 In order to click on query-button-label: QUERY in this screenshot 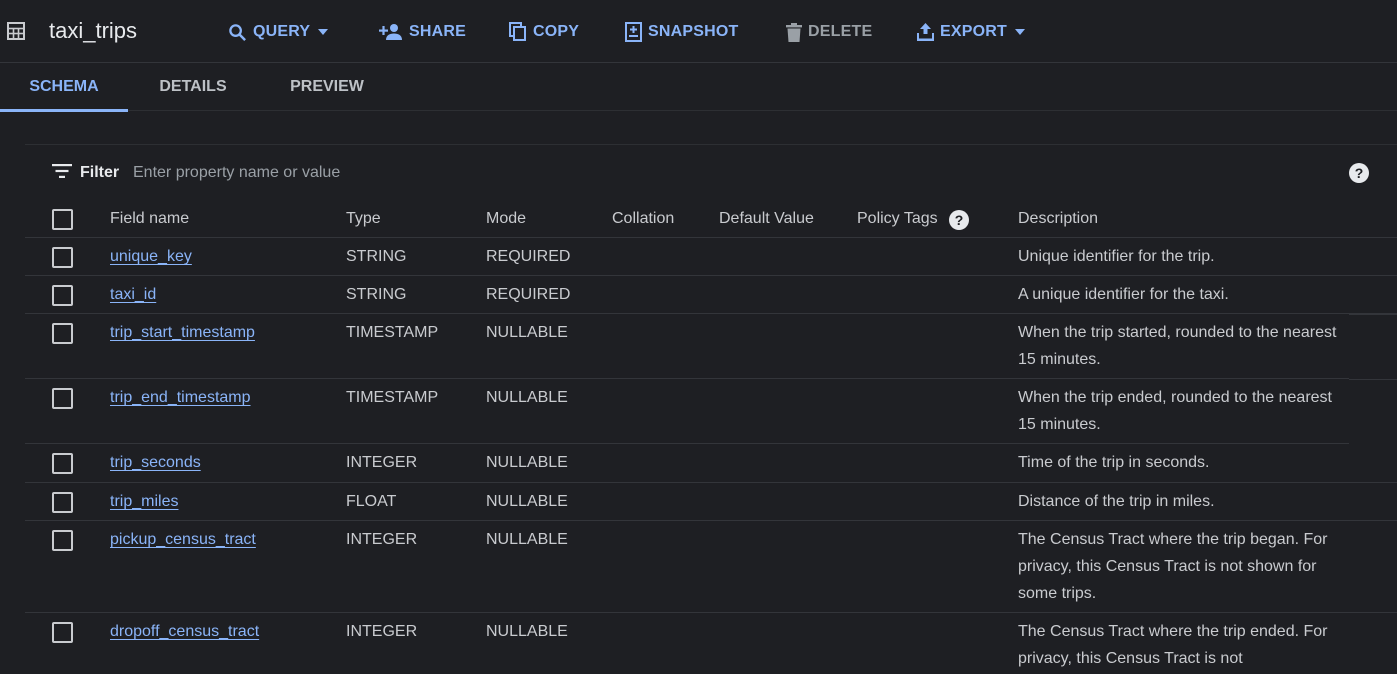, I will do `click(282, 31)`.